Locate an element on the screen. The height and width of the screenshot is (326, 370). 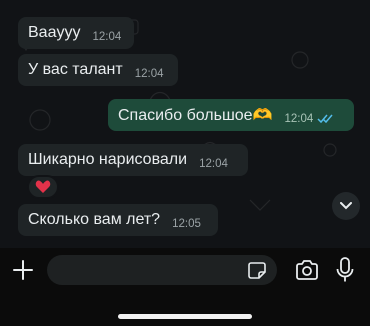
microphone-icon is located at coordinates (345, 270).